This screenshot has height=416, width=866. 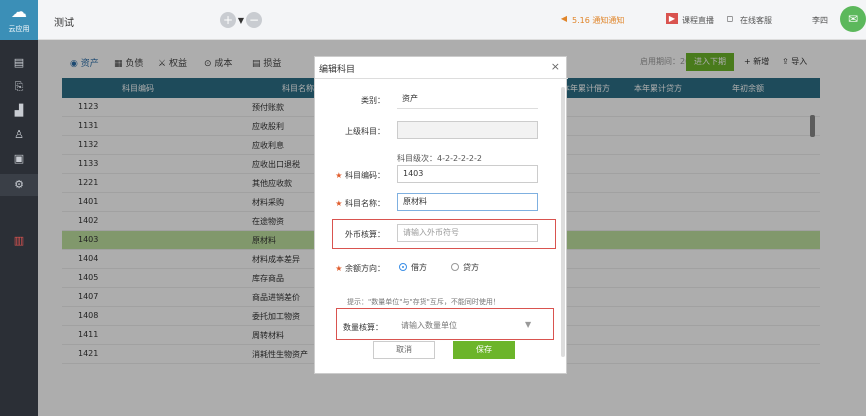 I want to click on online-service-link: 在线客服, so click(x=756, y=20).